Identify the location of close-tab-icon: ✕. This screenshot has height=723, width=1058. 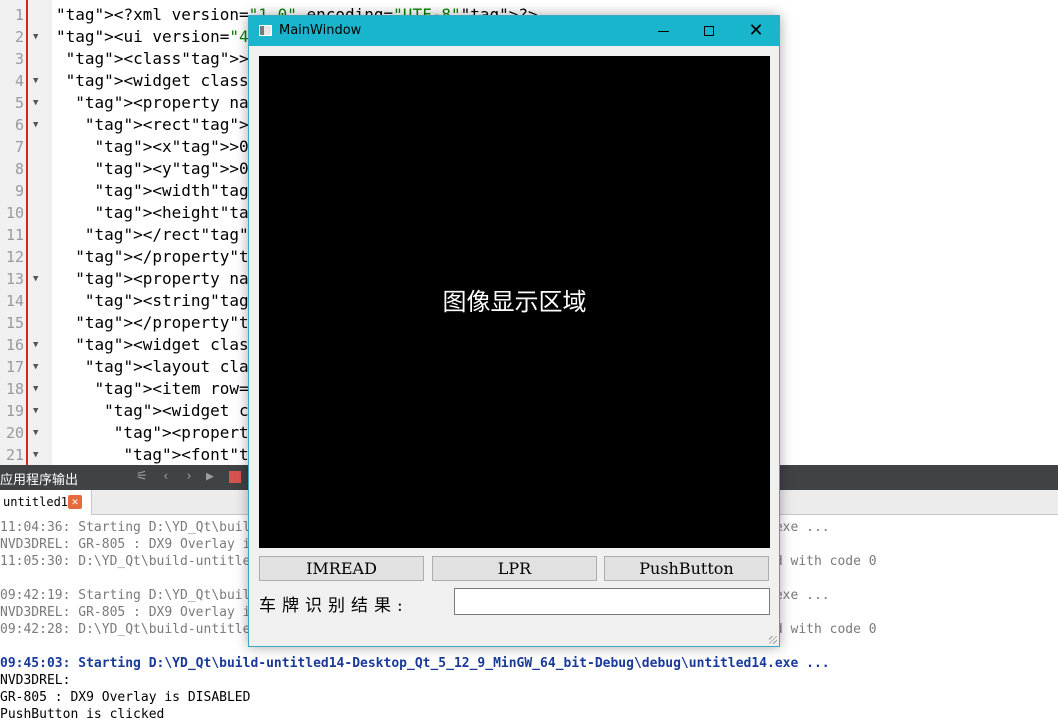
(75, 502).